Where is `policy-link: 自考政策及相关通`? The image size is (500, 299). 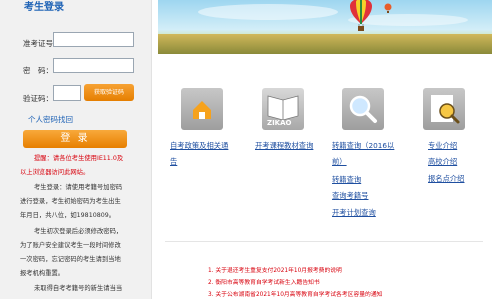 policy-link: 自考政策及相关通 is located at coordinates (199, 146).